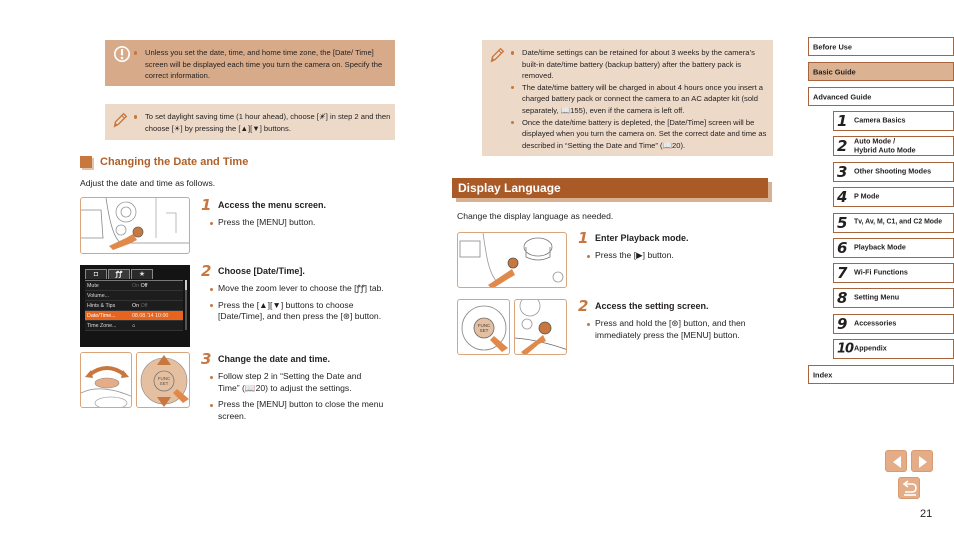 The height and width of the screenshot is (537, 954). What do you see at coordinates (119, 274) in the screenshot?
I see `settings-tab-icon: ꝭꝭ` at bounding box center [119, 274].